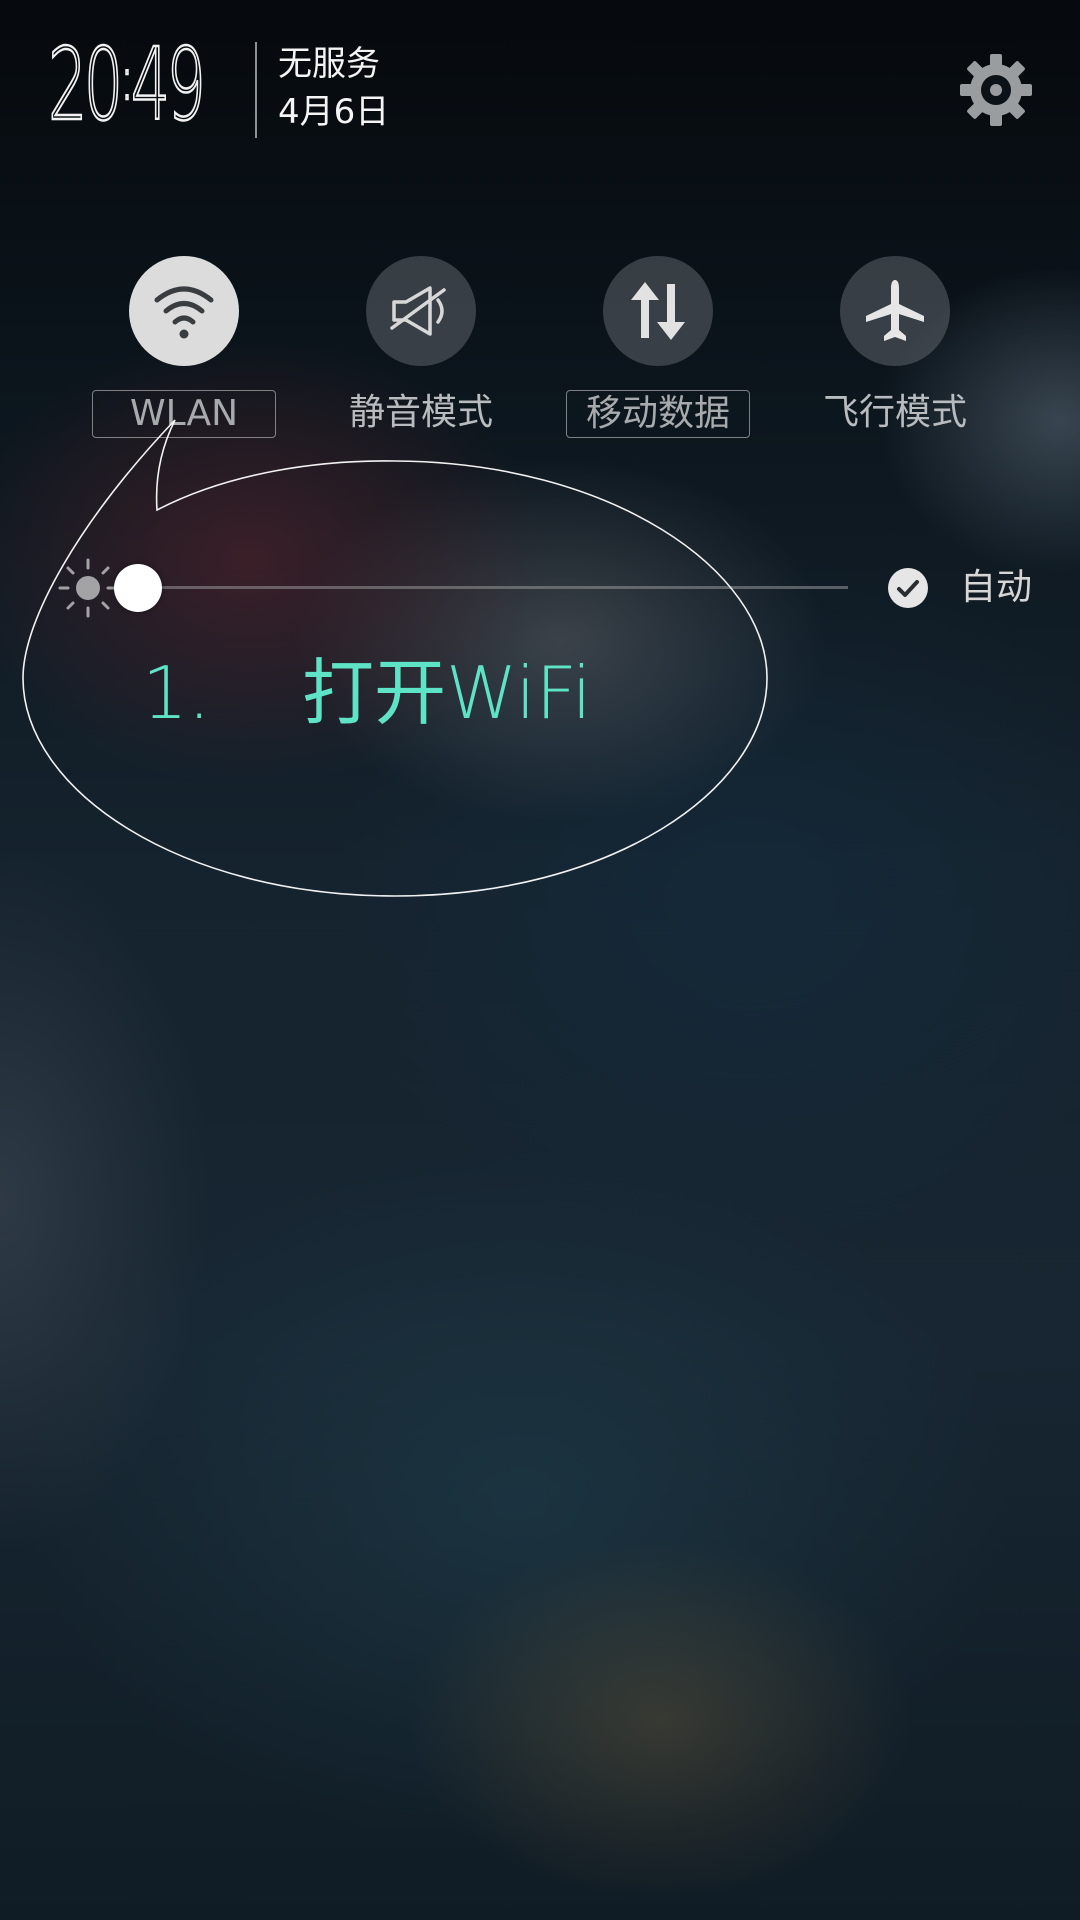 Image resolution: width=1080 pixels, height=1920 pixels. Describe the element at coordinates (85, 84) in the screenshot. I see `clock-hours: 20` at that location.